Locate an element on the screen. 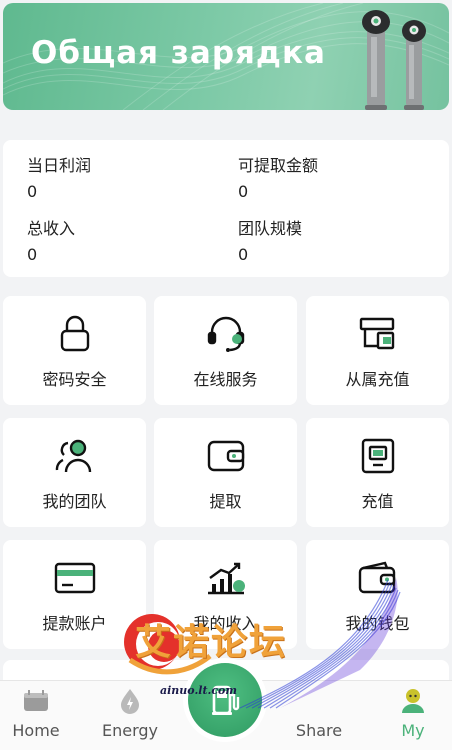  team-icon is located at coordinates (75, 456).